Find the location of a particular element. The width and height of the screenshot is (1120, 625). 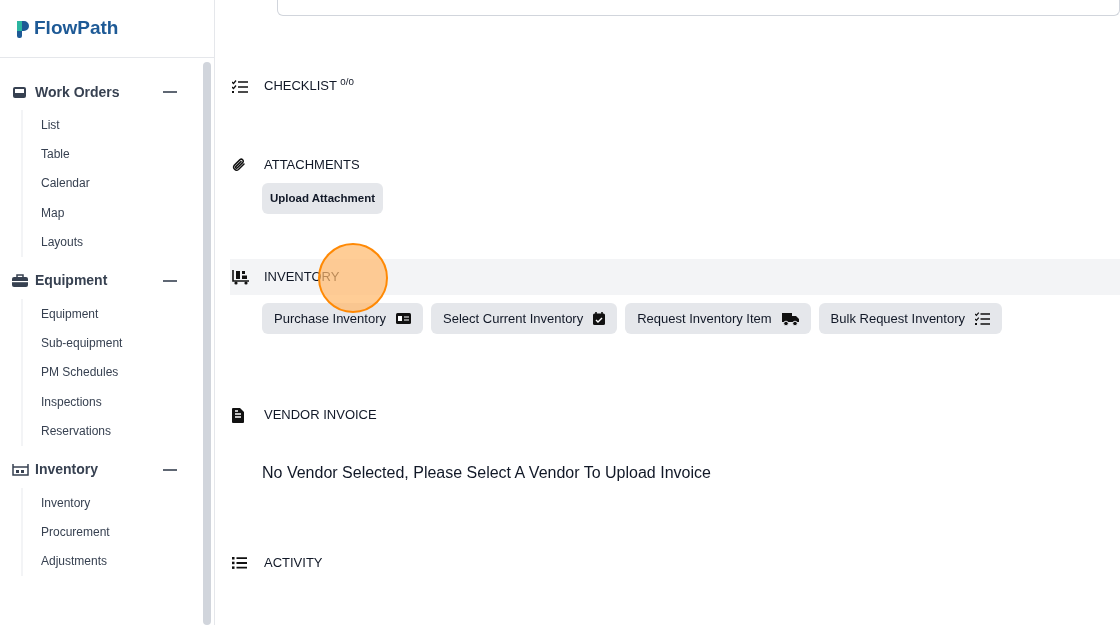

nav-item: Map is located at coordinates (109, 213).